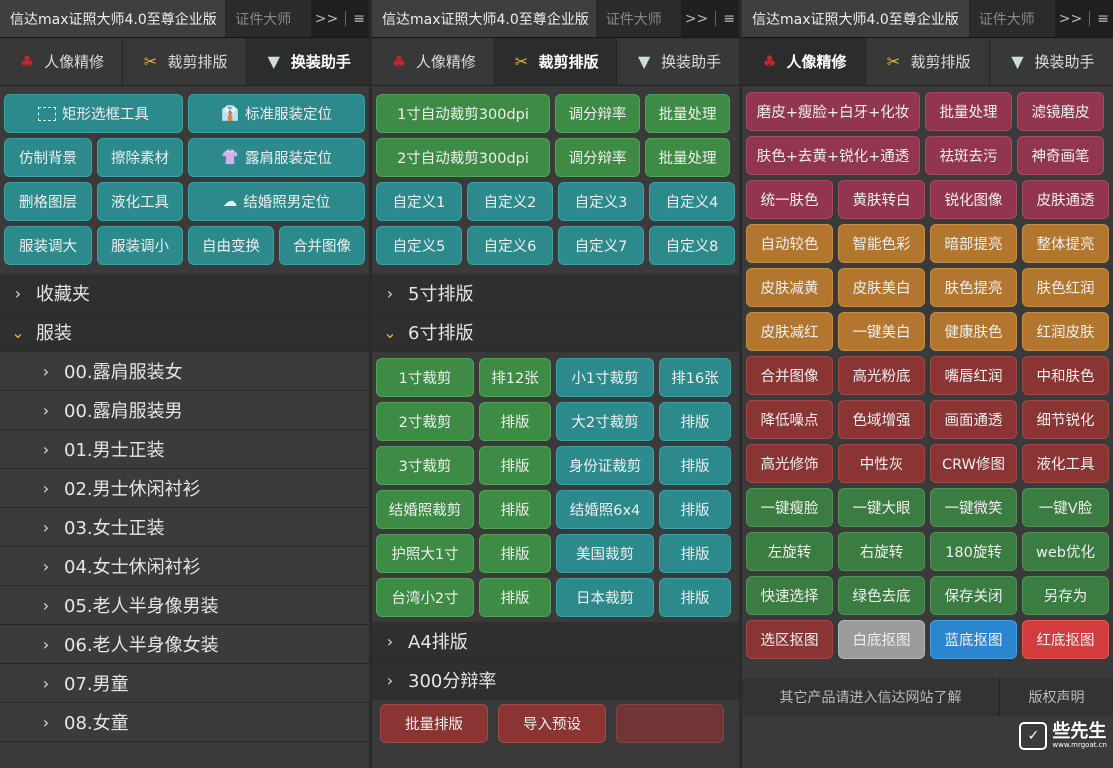 Image resolution: width=1113 pixels, height=768 pixels. I want to click on retouch-button: 统一肤色, so click(789, 199).